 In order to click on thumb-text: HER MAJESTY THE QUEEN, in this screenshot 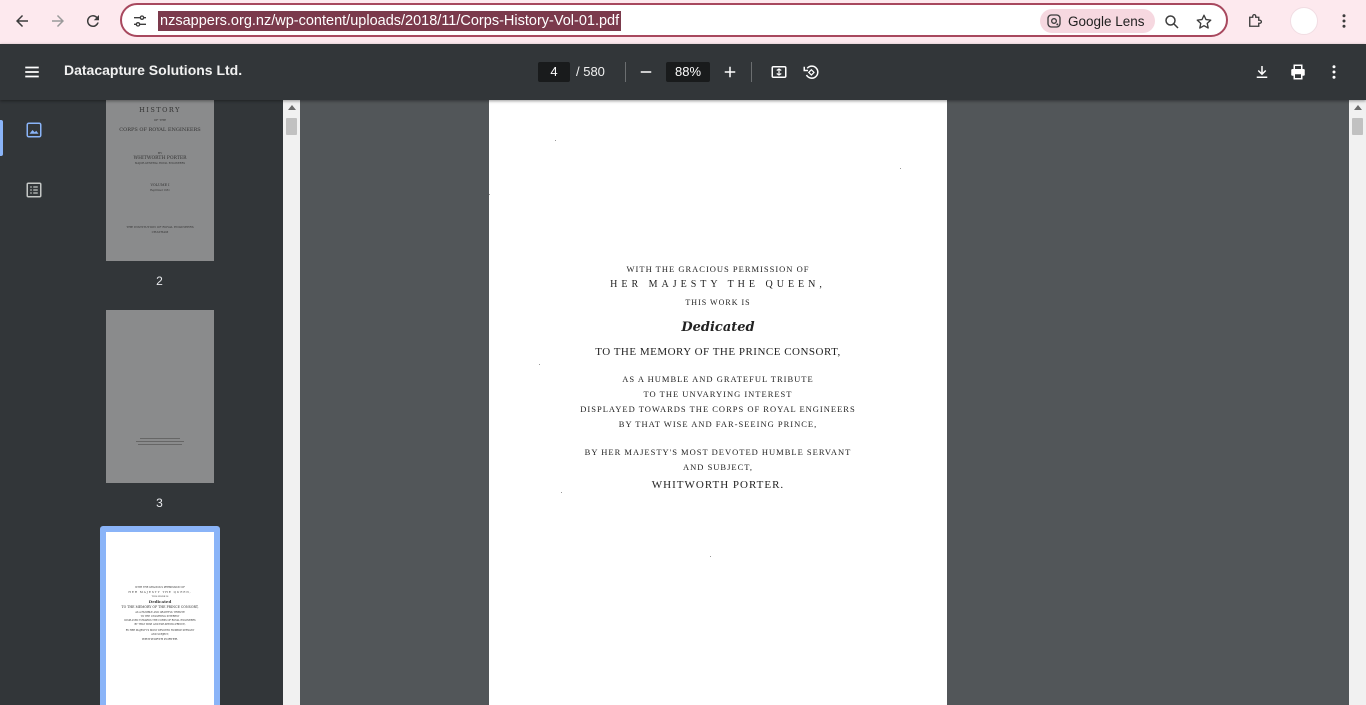, I will do `click(160, 592)`.